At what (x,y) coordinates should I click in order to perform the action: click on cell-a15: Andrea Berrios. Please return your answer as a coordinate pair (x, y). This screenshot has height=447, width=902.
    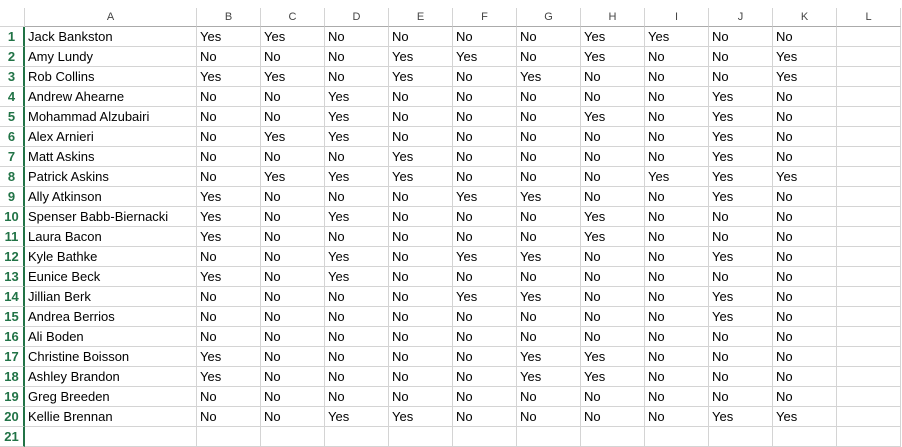
    Looking at the image, I should click on (111, 317).